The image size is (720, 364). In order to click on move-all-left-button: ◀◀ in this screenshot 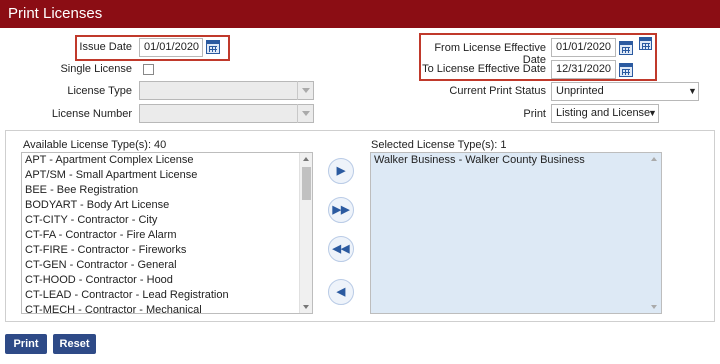, I will do `click(341, 249)`.